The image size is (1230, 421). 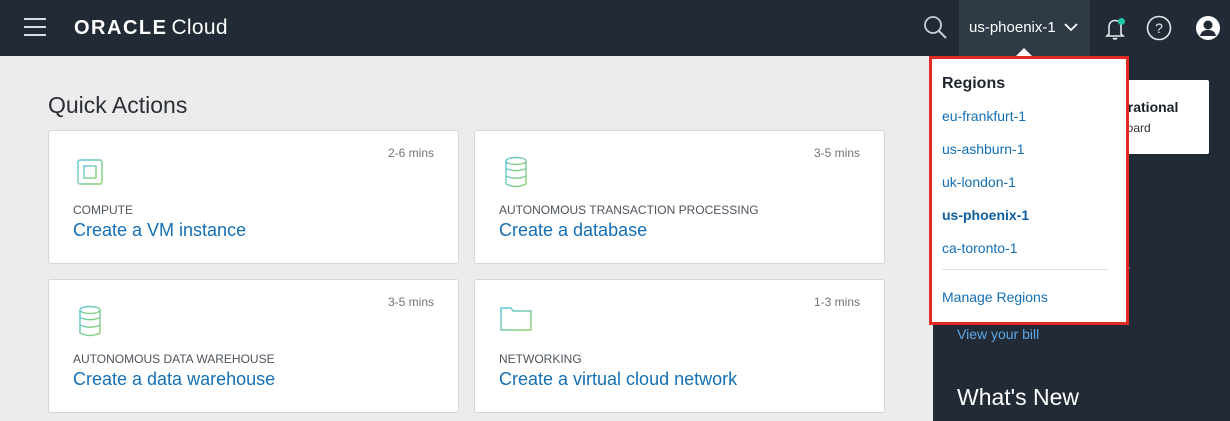 I want to click on region-item-us-phoenix-1: us-phoenix-1, so click(x=985, y=215).